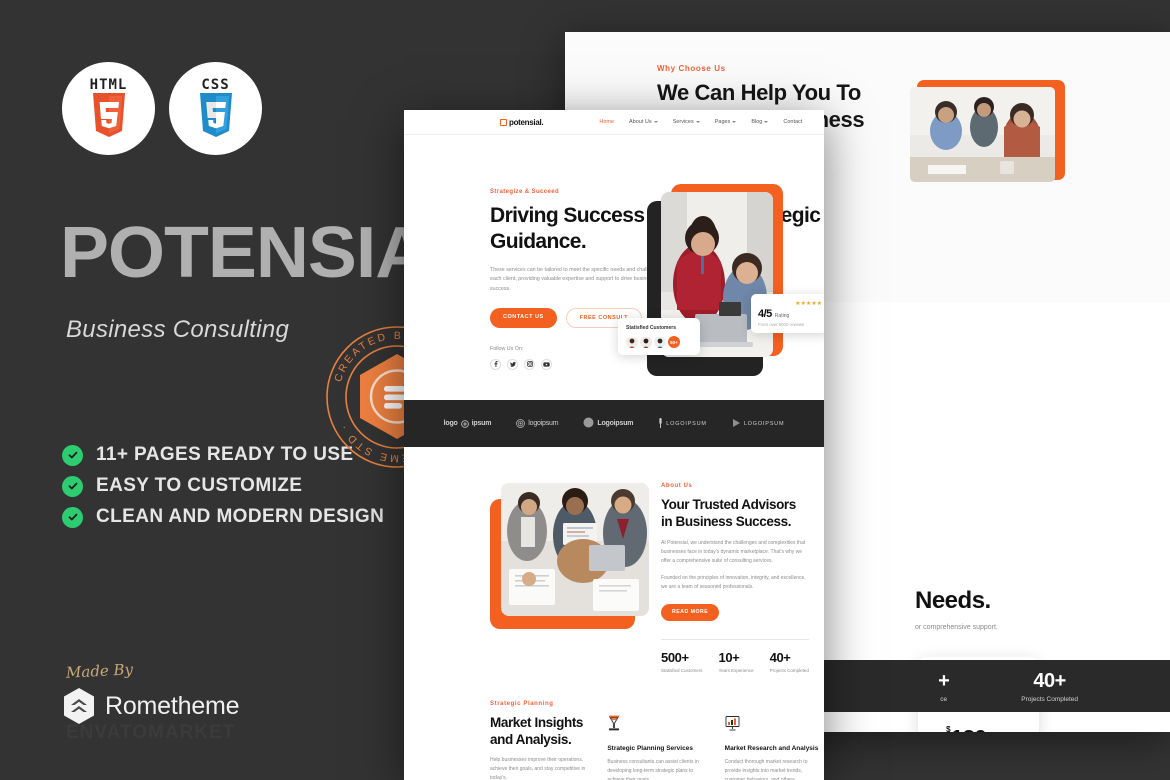 The image size is (1170, 780). I want to click on tech-badges: HTML CSS, so click(162, 108).